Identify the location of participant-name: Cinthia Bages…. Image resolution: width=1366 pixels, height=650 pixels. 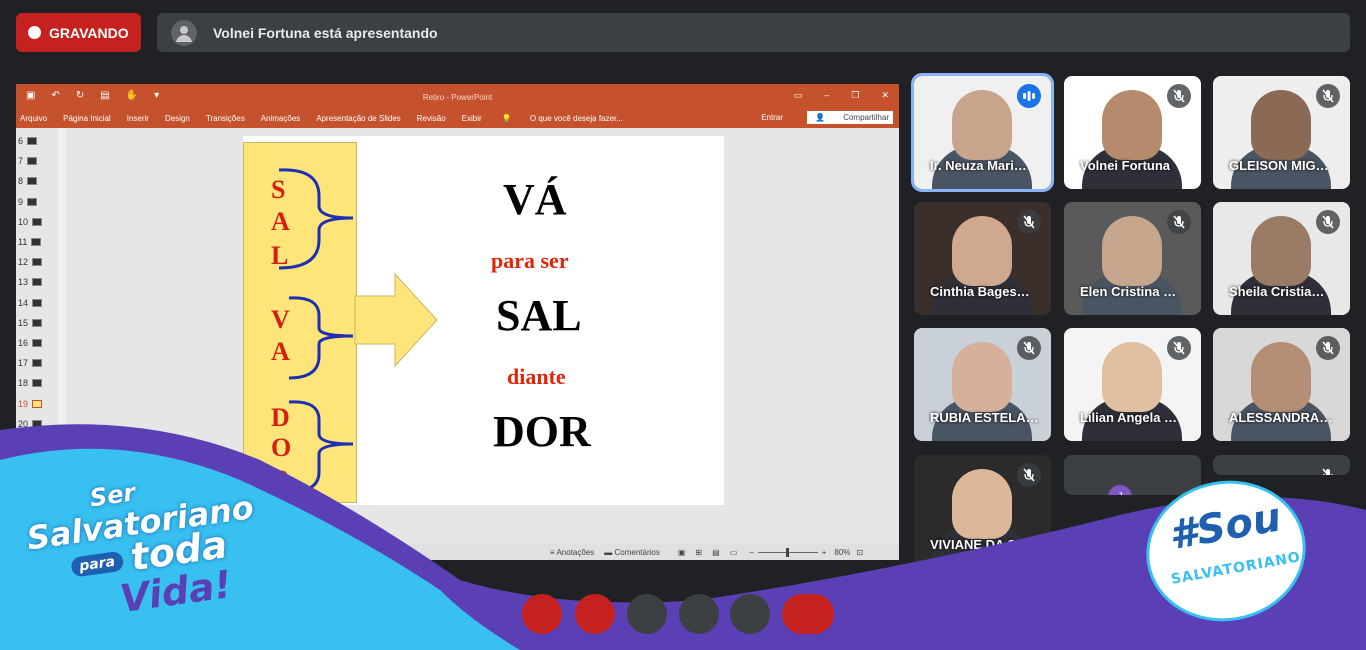
(980, 291).